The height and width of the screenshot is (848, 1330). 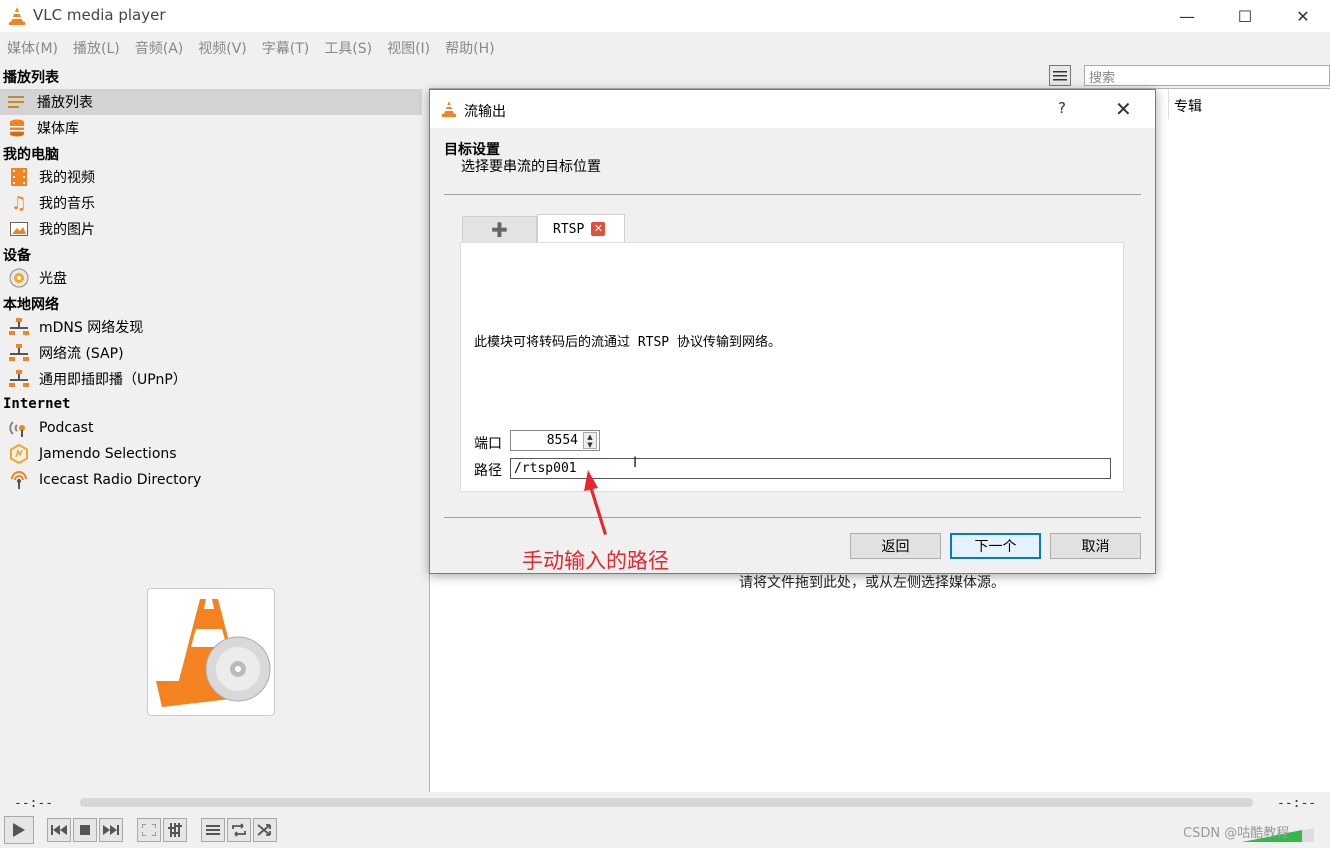 What do you see at coordinates (58, 129) in the screenshot?
I see `sidebar-item-label: 媒体库` at bounding box center [58, 129].